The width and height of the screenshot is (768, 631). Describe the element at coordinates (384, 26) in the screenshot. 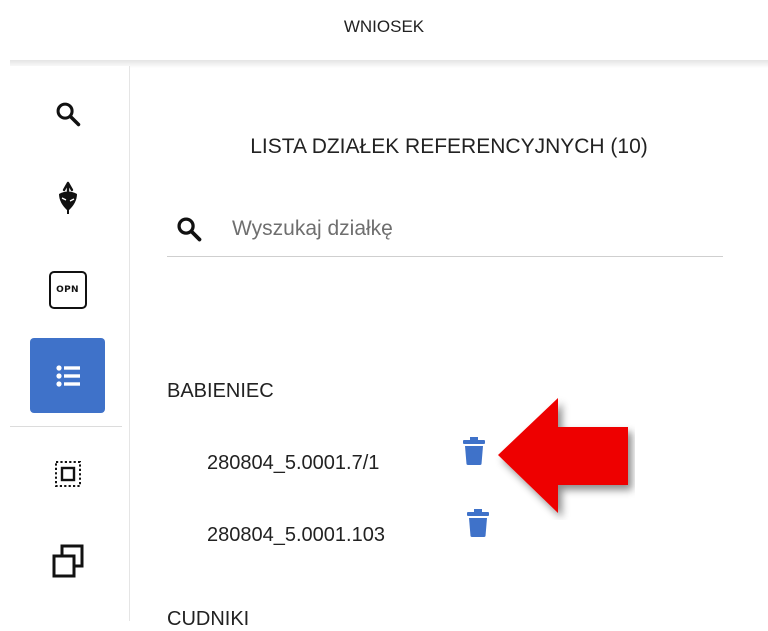

I see `app-title: WNIOSEK` at that location.